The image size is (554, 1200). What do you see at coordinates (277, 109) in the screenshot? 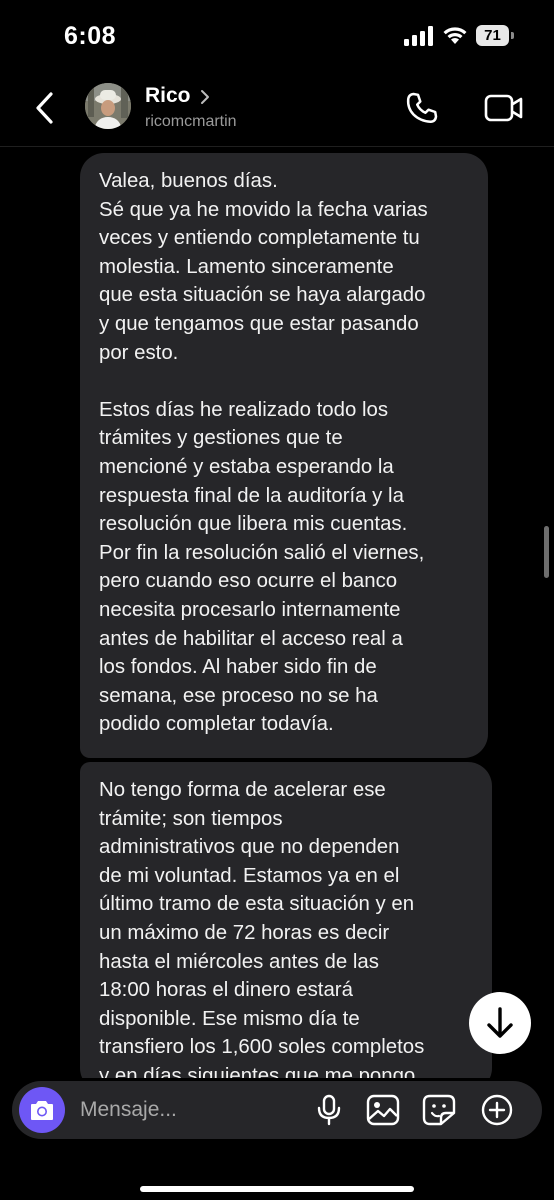
I see `chat-header: Rico ricomcmartin` at bounding box center [277, 109].